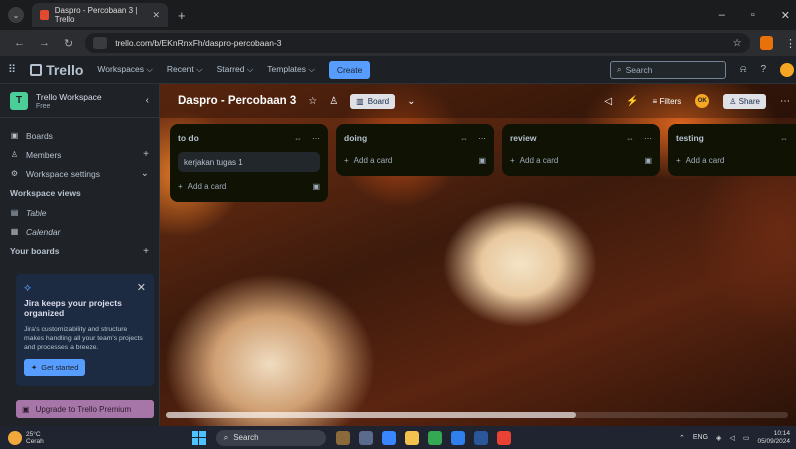  I want to click on browser-menu-icon: ⋮, so click(790, 43).